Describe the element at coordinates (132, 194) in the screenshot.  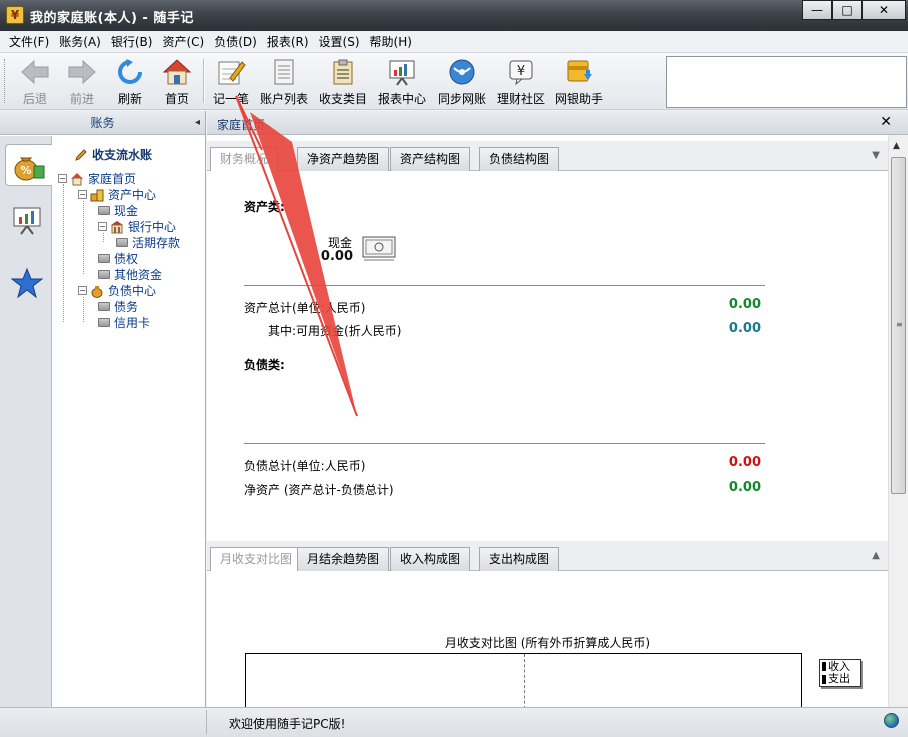
I see `tree-label: 资产中心` at that location.